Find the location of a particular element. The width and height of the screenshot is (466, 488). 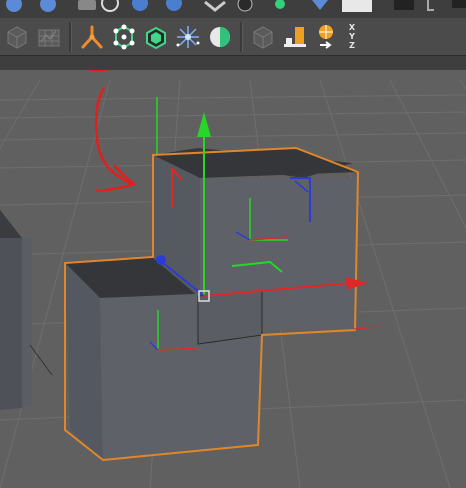

top-arrow-icon is located at coordinates (320, 5).